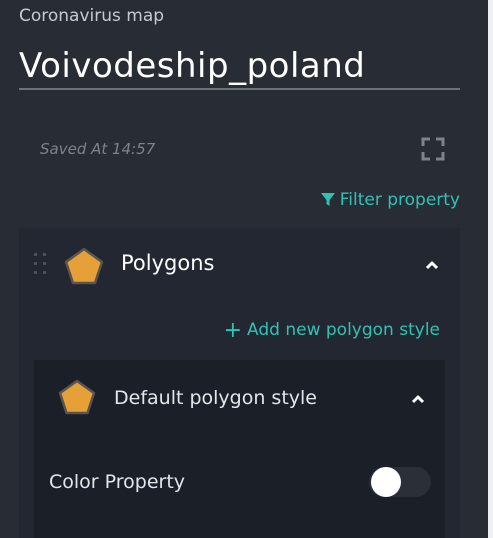 The width and height of the screenshot is (493, 538). Describe the element at coordinates (215, 398) in the screenshot. I see `style-title: Default polygon style` at that location.